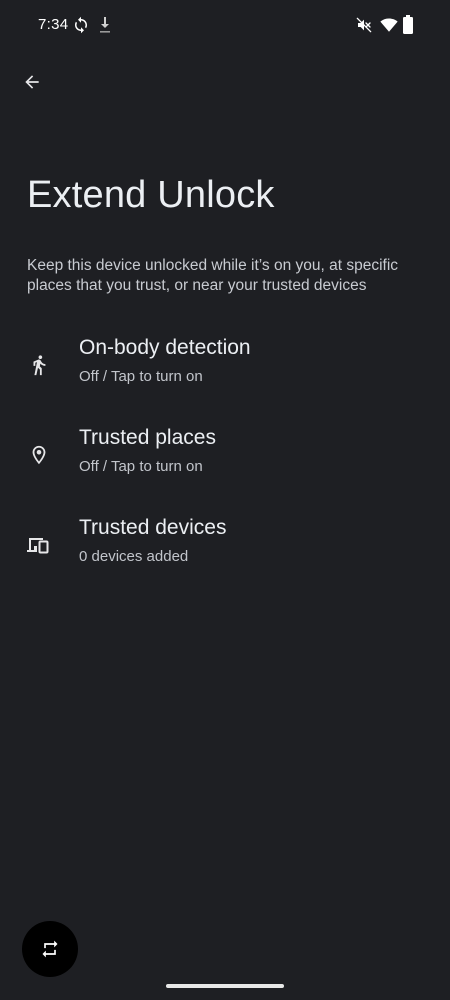  What do you see at coordinates (39, 365) in the screenshot?
I see `walking-person-icon` at bounding box center [39, 365].